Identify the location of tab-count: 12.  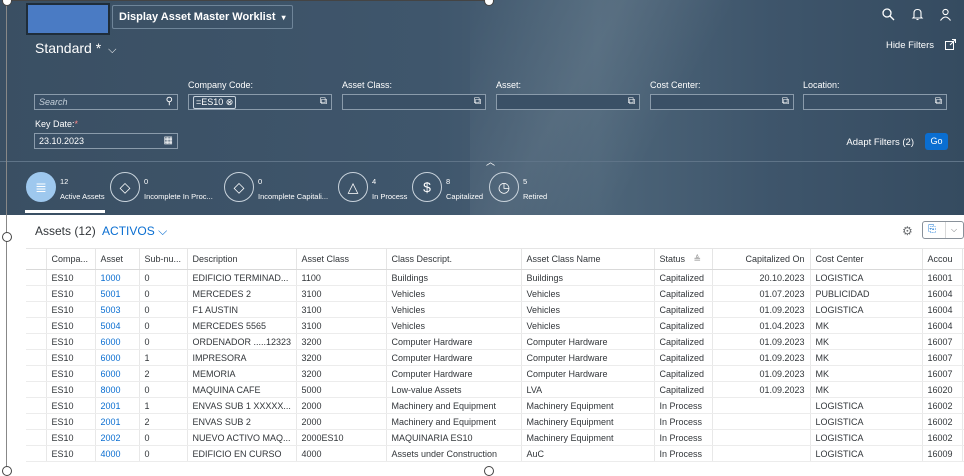
(64, 181).